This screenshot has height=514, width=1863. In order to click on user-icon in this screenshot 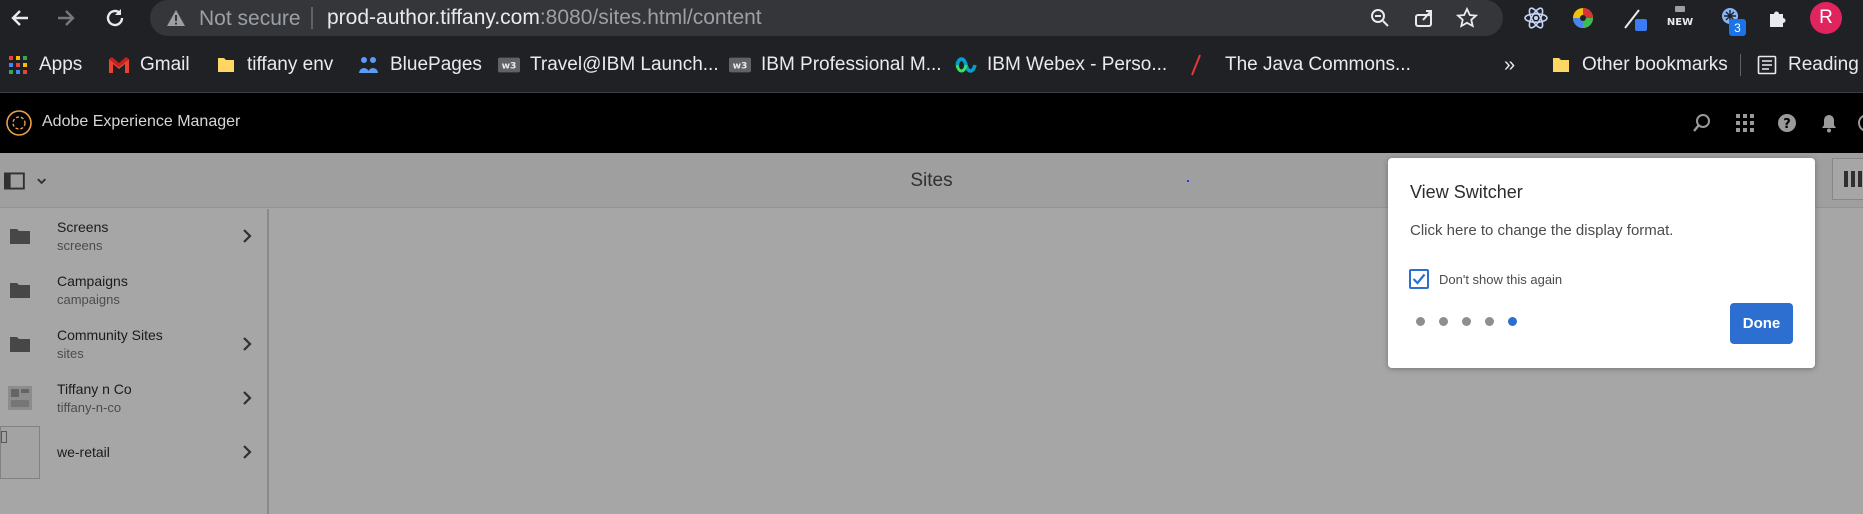, I will do `click(1859, 123)`.